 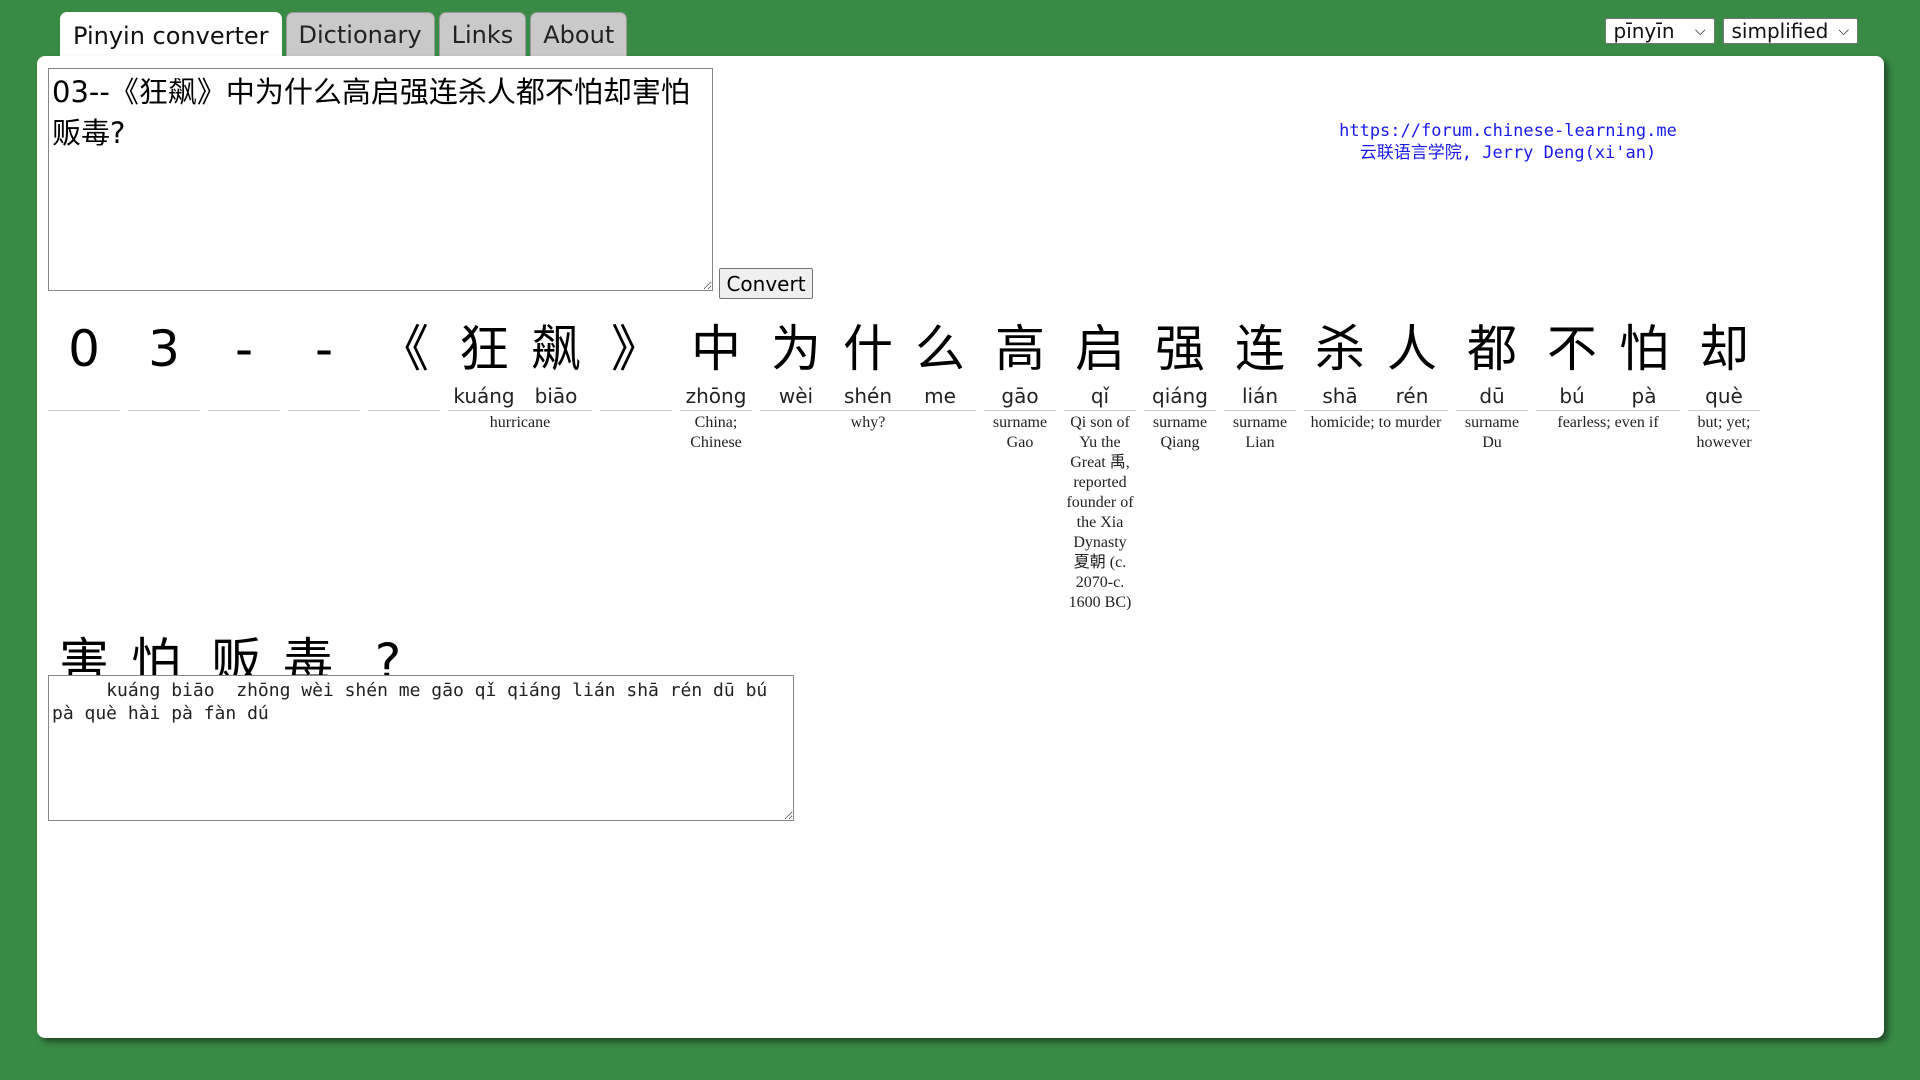 I want to click on char-cell: 启 qǐ, so click(x=1100, y=361).